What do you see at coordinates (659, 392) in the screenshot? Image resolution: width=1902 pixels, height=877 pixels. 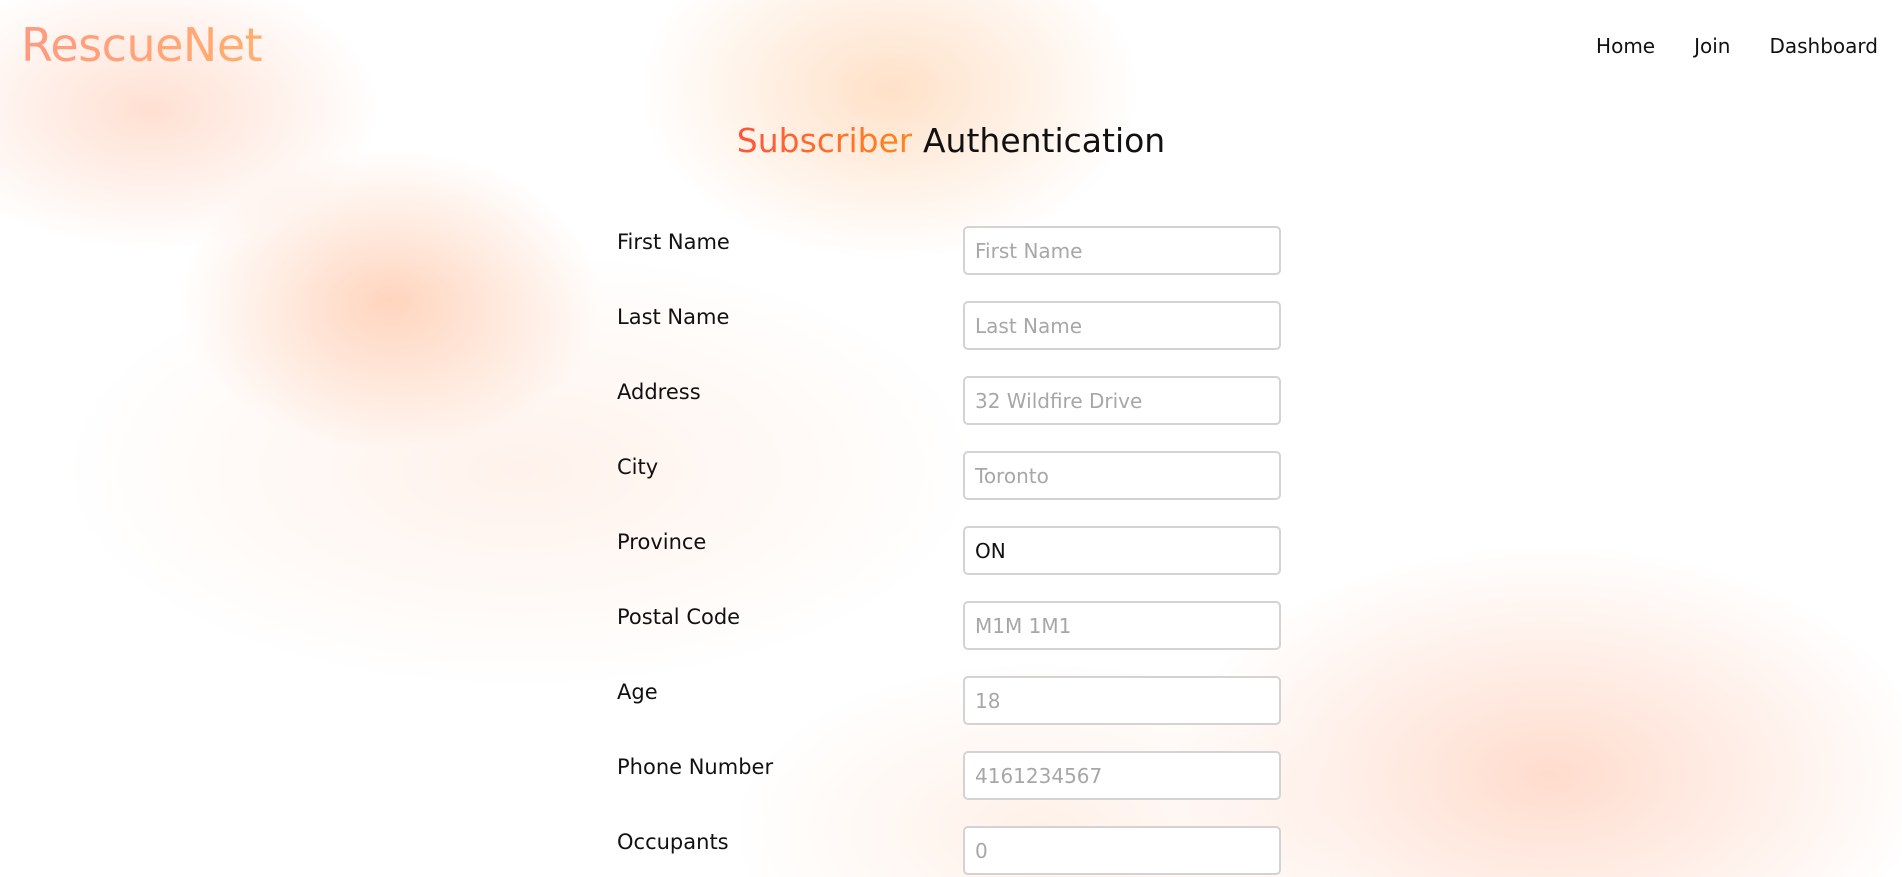 I see `address-label: Address` at bounding box center [659, 392].